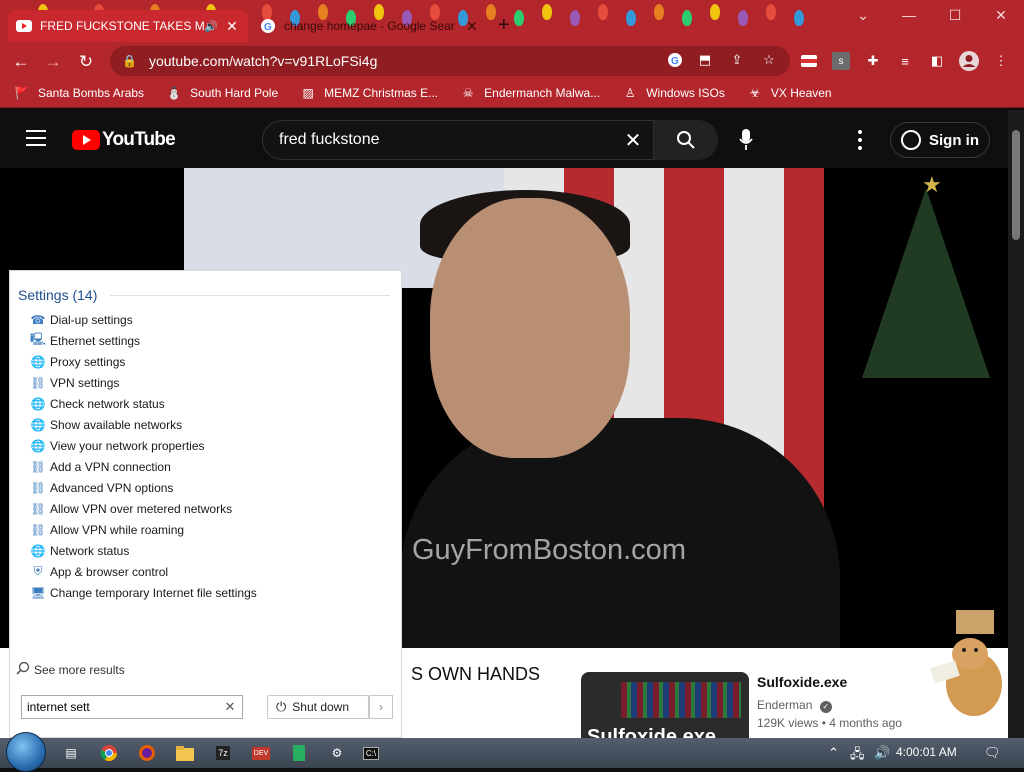  Describe the element at coordinates (86, 62) in the screenshot. I see `reload-icon: ↻` at that location.